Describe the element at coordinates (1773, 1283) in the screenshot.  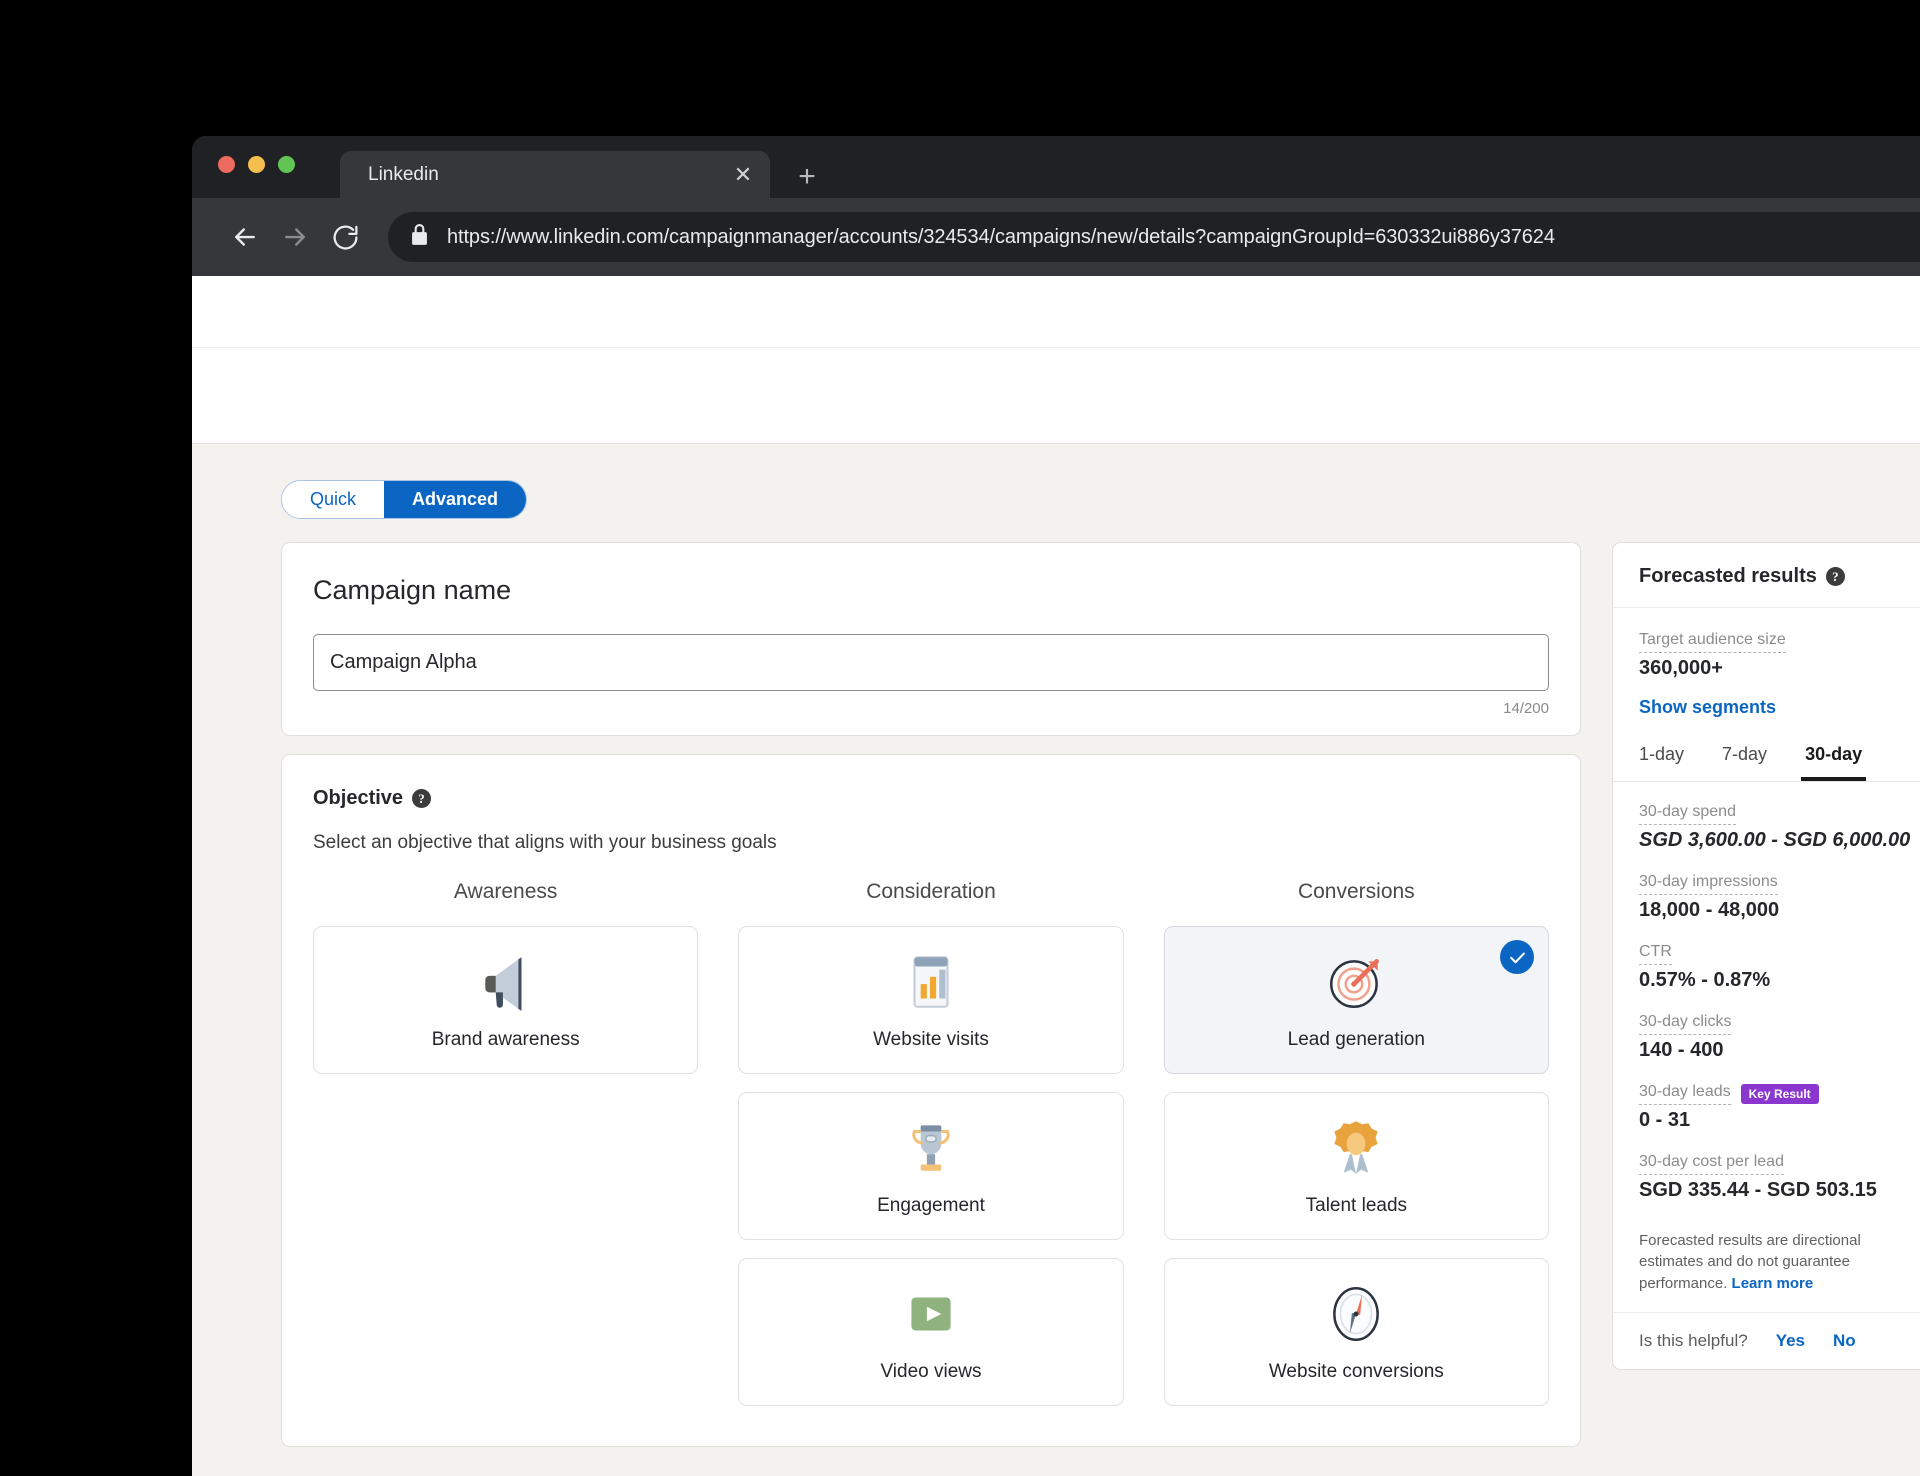
I see `learn-more-link: Learn more` at that location.